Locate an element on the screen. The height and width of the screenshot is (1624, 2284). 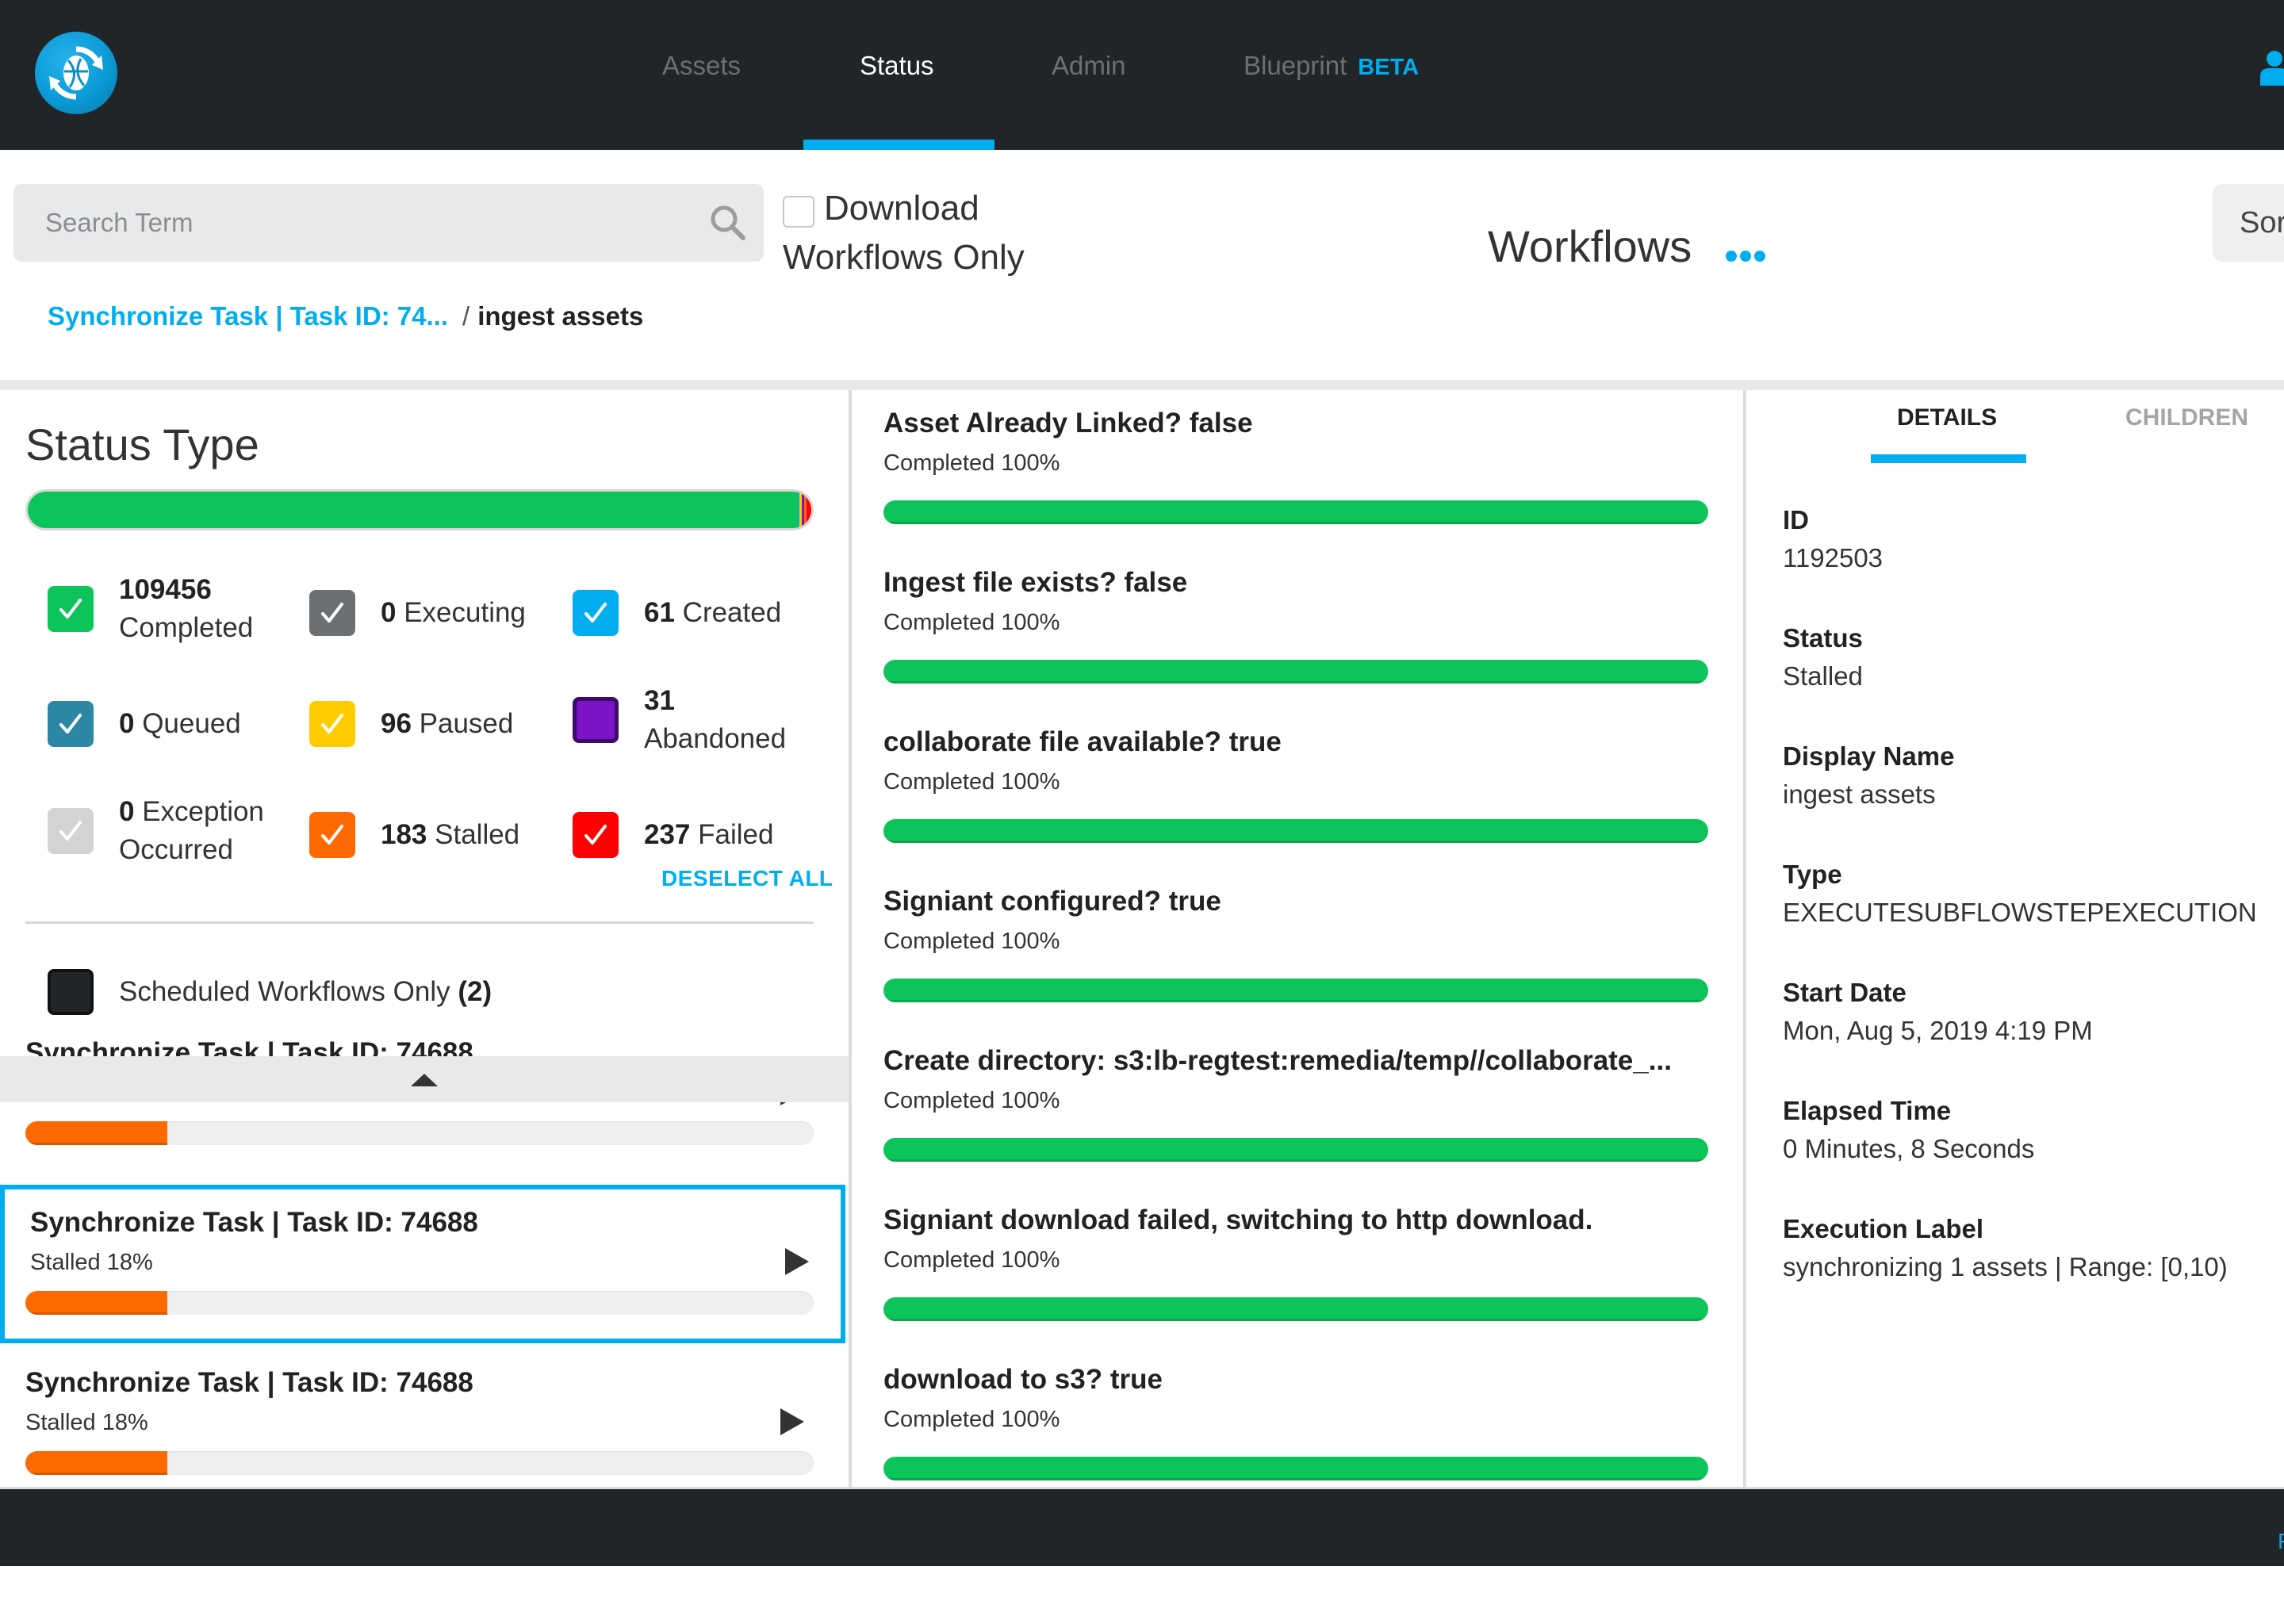
nav-assets-label: Assets is located at coordinates (702, 65).